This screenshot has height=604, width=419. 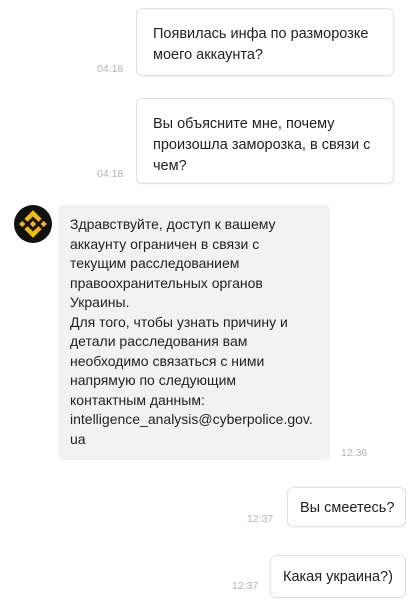 I want to click on message-text: Какая украина?), so click(x=338, y=577).